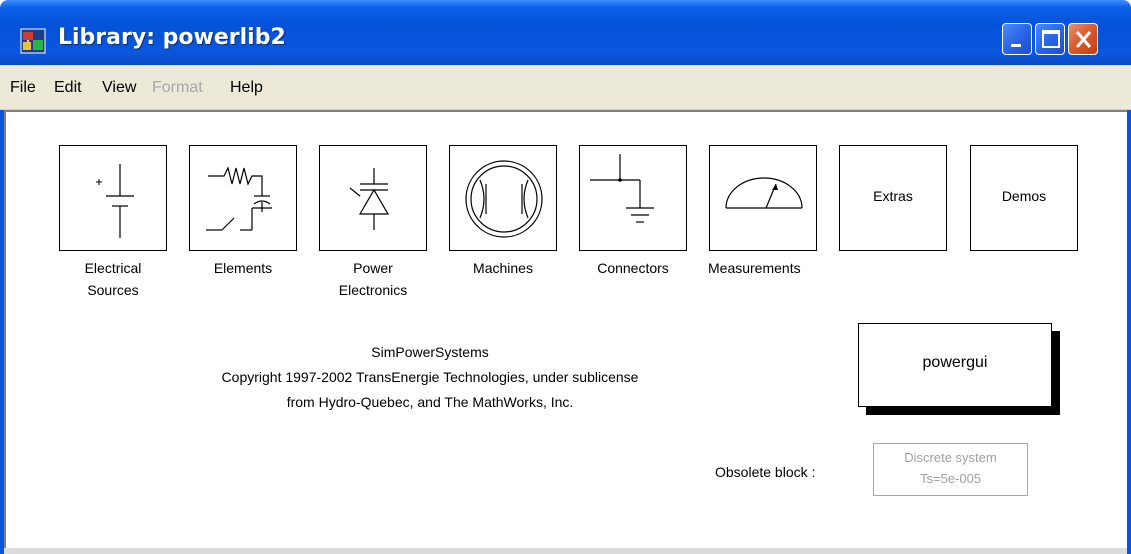 The height and width of the screenshot is (554, 1131). Describe the element at coordinates (754, 268) in the screenshot. I see `label-measurements-line1: Measurements` at that location.